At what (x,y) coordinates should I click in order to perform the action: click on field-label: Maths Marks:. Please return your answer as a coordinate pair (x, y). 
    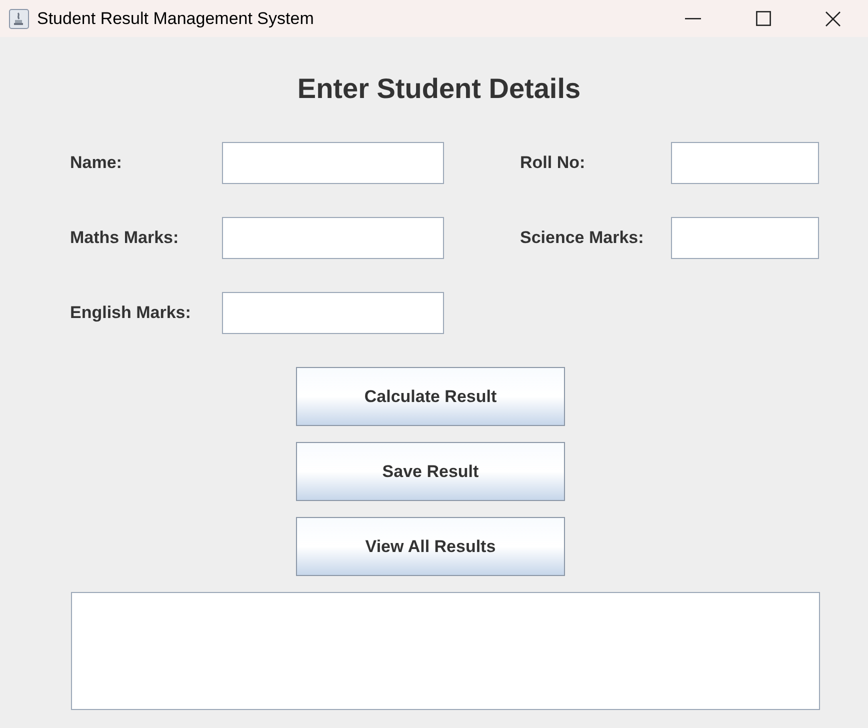
    Looking at the image, I should click on (125, 238).